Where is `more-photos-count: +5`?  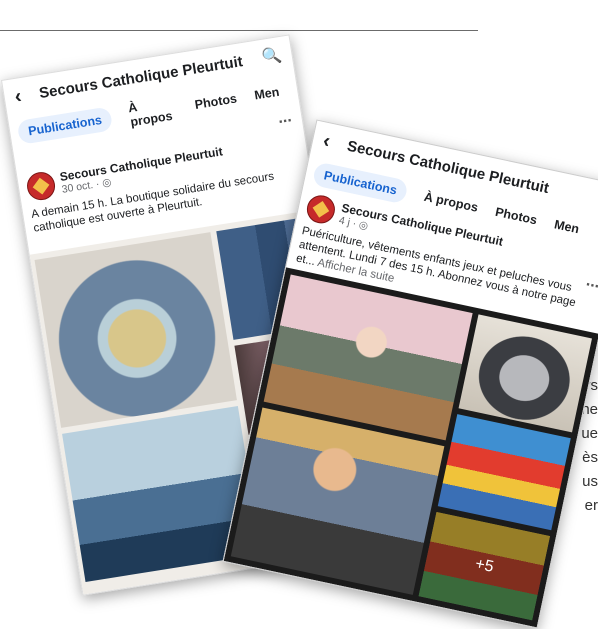 more-photos-count: +5 is located at coordinates (484, 566).